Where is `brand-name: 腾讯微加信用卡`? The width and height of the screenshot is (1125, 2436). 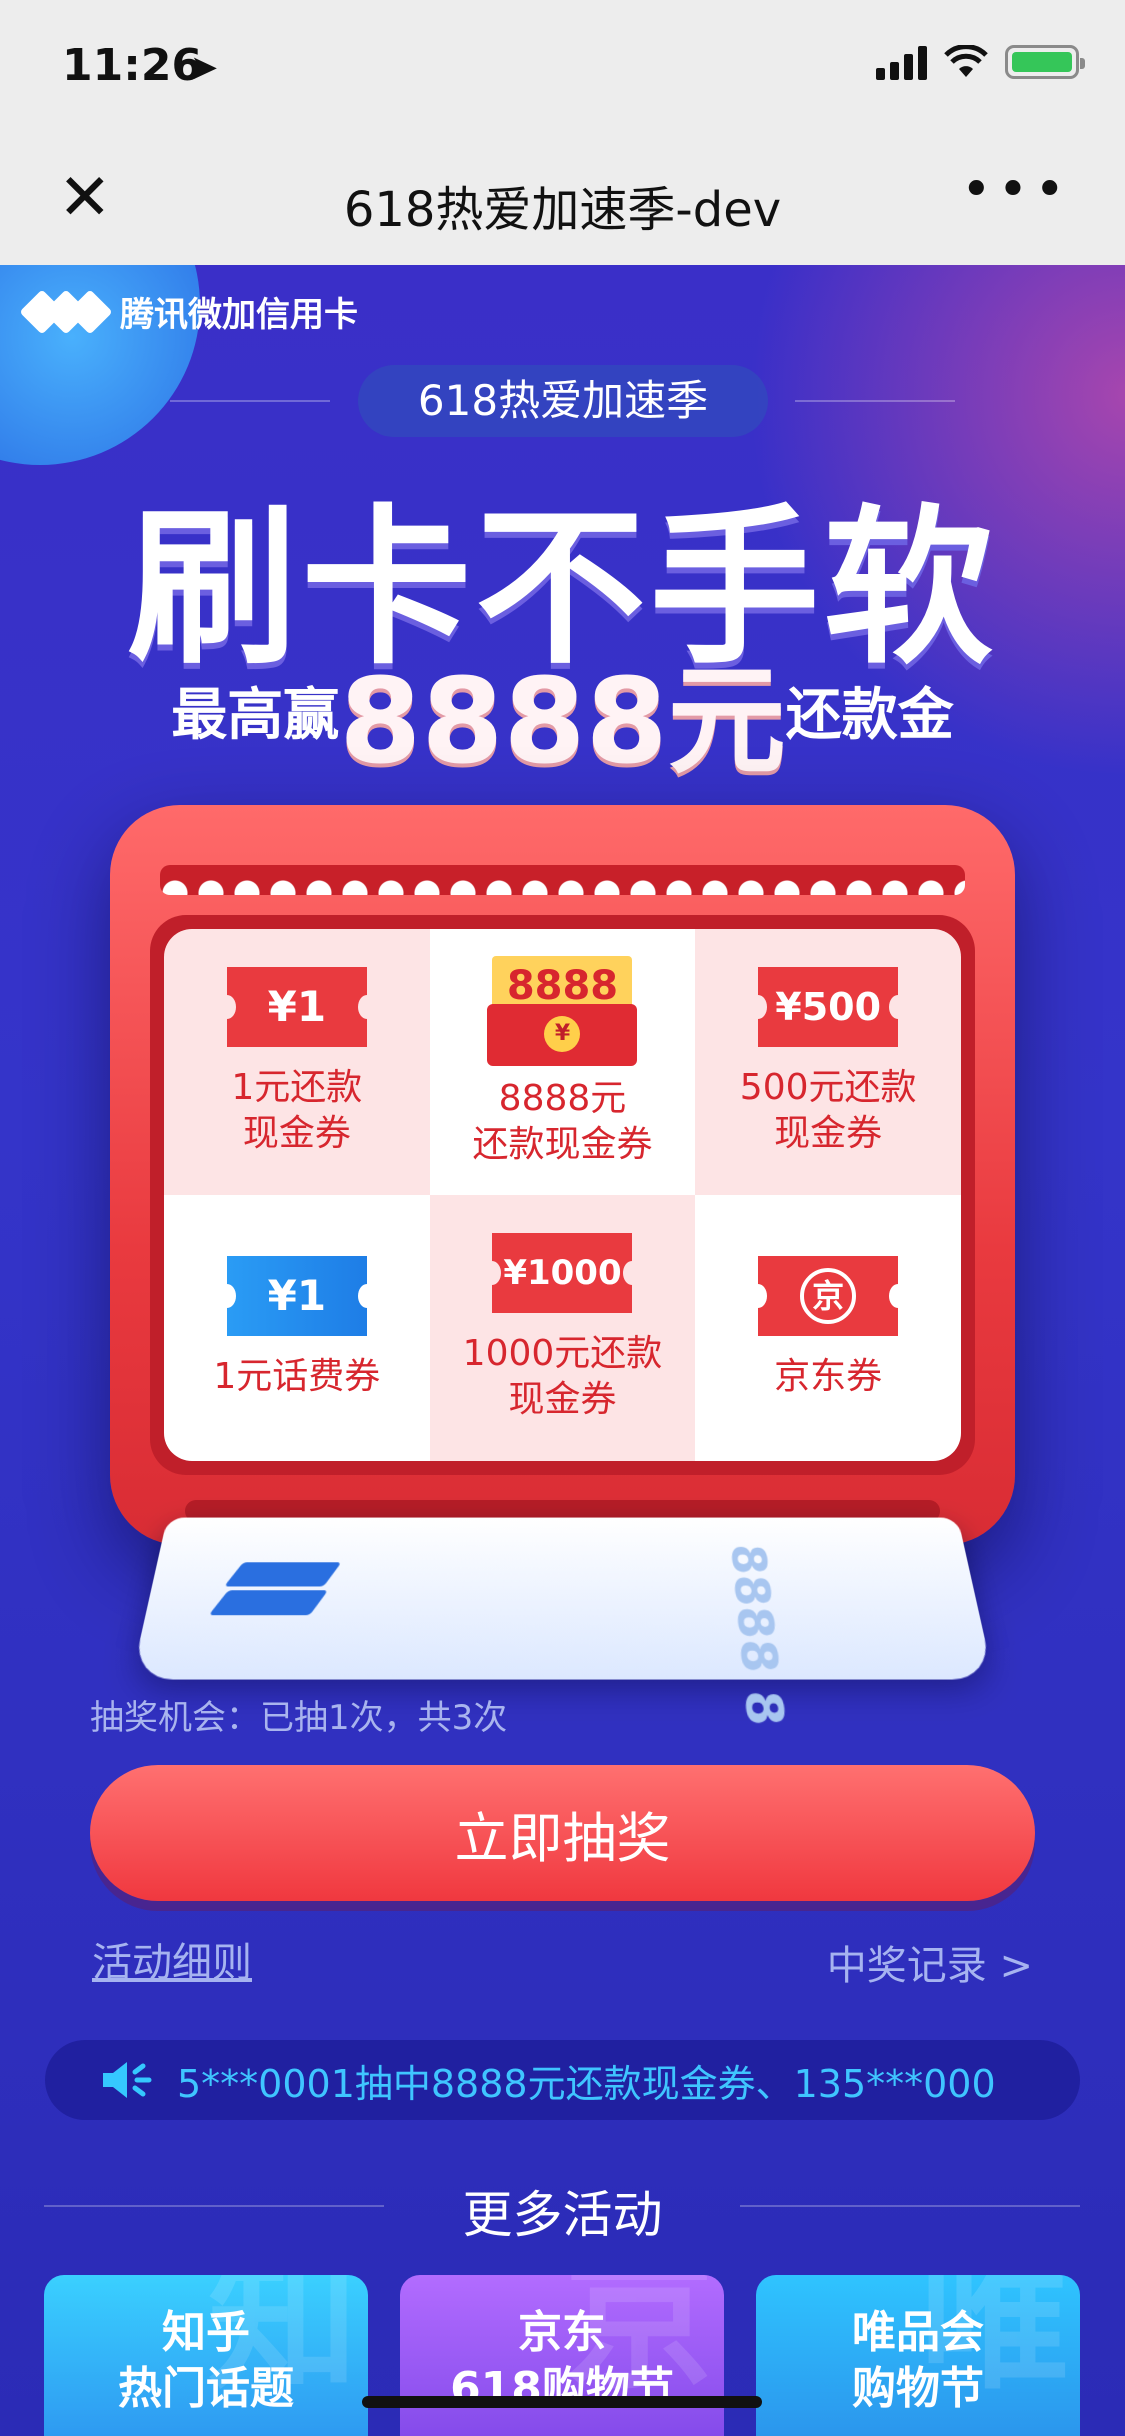 brand-name: 腾讯微加信用卡 is located at coordinates (239, 311).